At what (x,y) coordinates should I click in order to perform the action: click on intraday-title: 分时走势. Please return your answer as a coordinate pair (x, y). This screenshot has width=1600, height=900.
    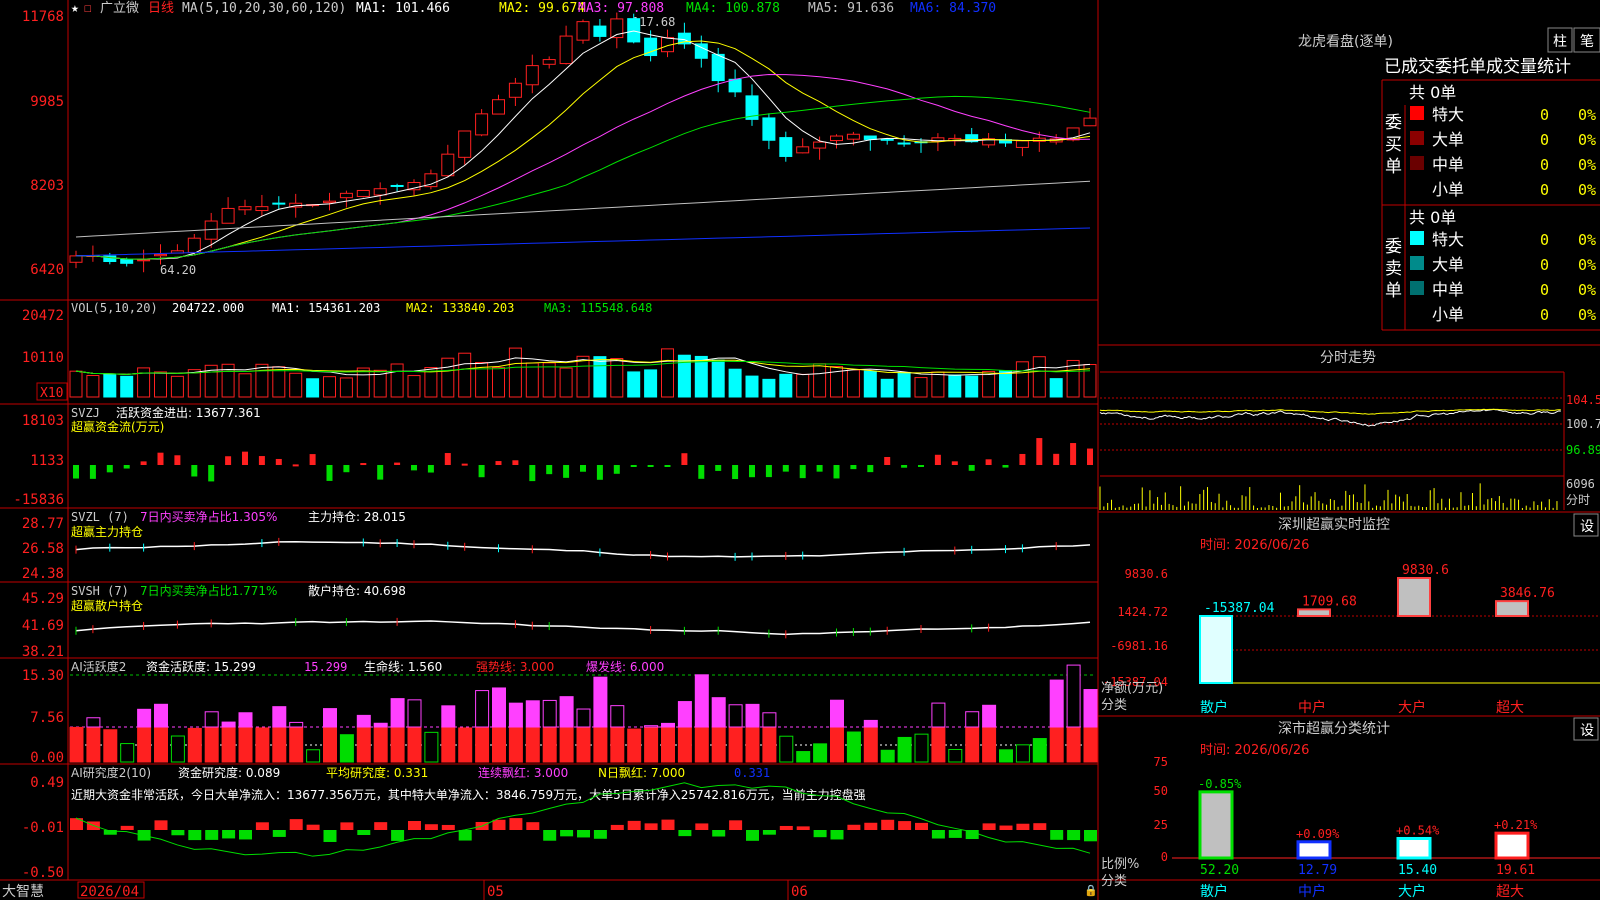
    Looking at the image, I should click on (1348, 358).